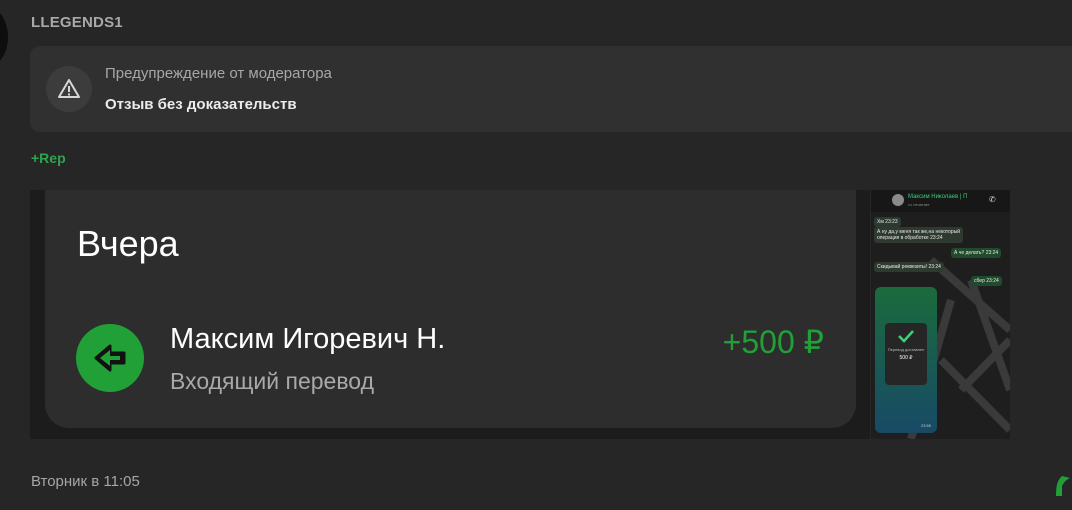  What do you see at coordinates (906, 354) in the screenshot?
I see `payment-modal: Перевод доставлен 500 ₽` at bounding box center [906, 354].